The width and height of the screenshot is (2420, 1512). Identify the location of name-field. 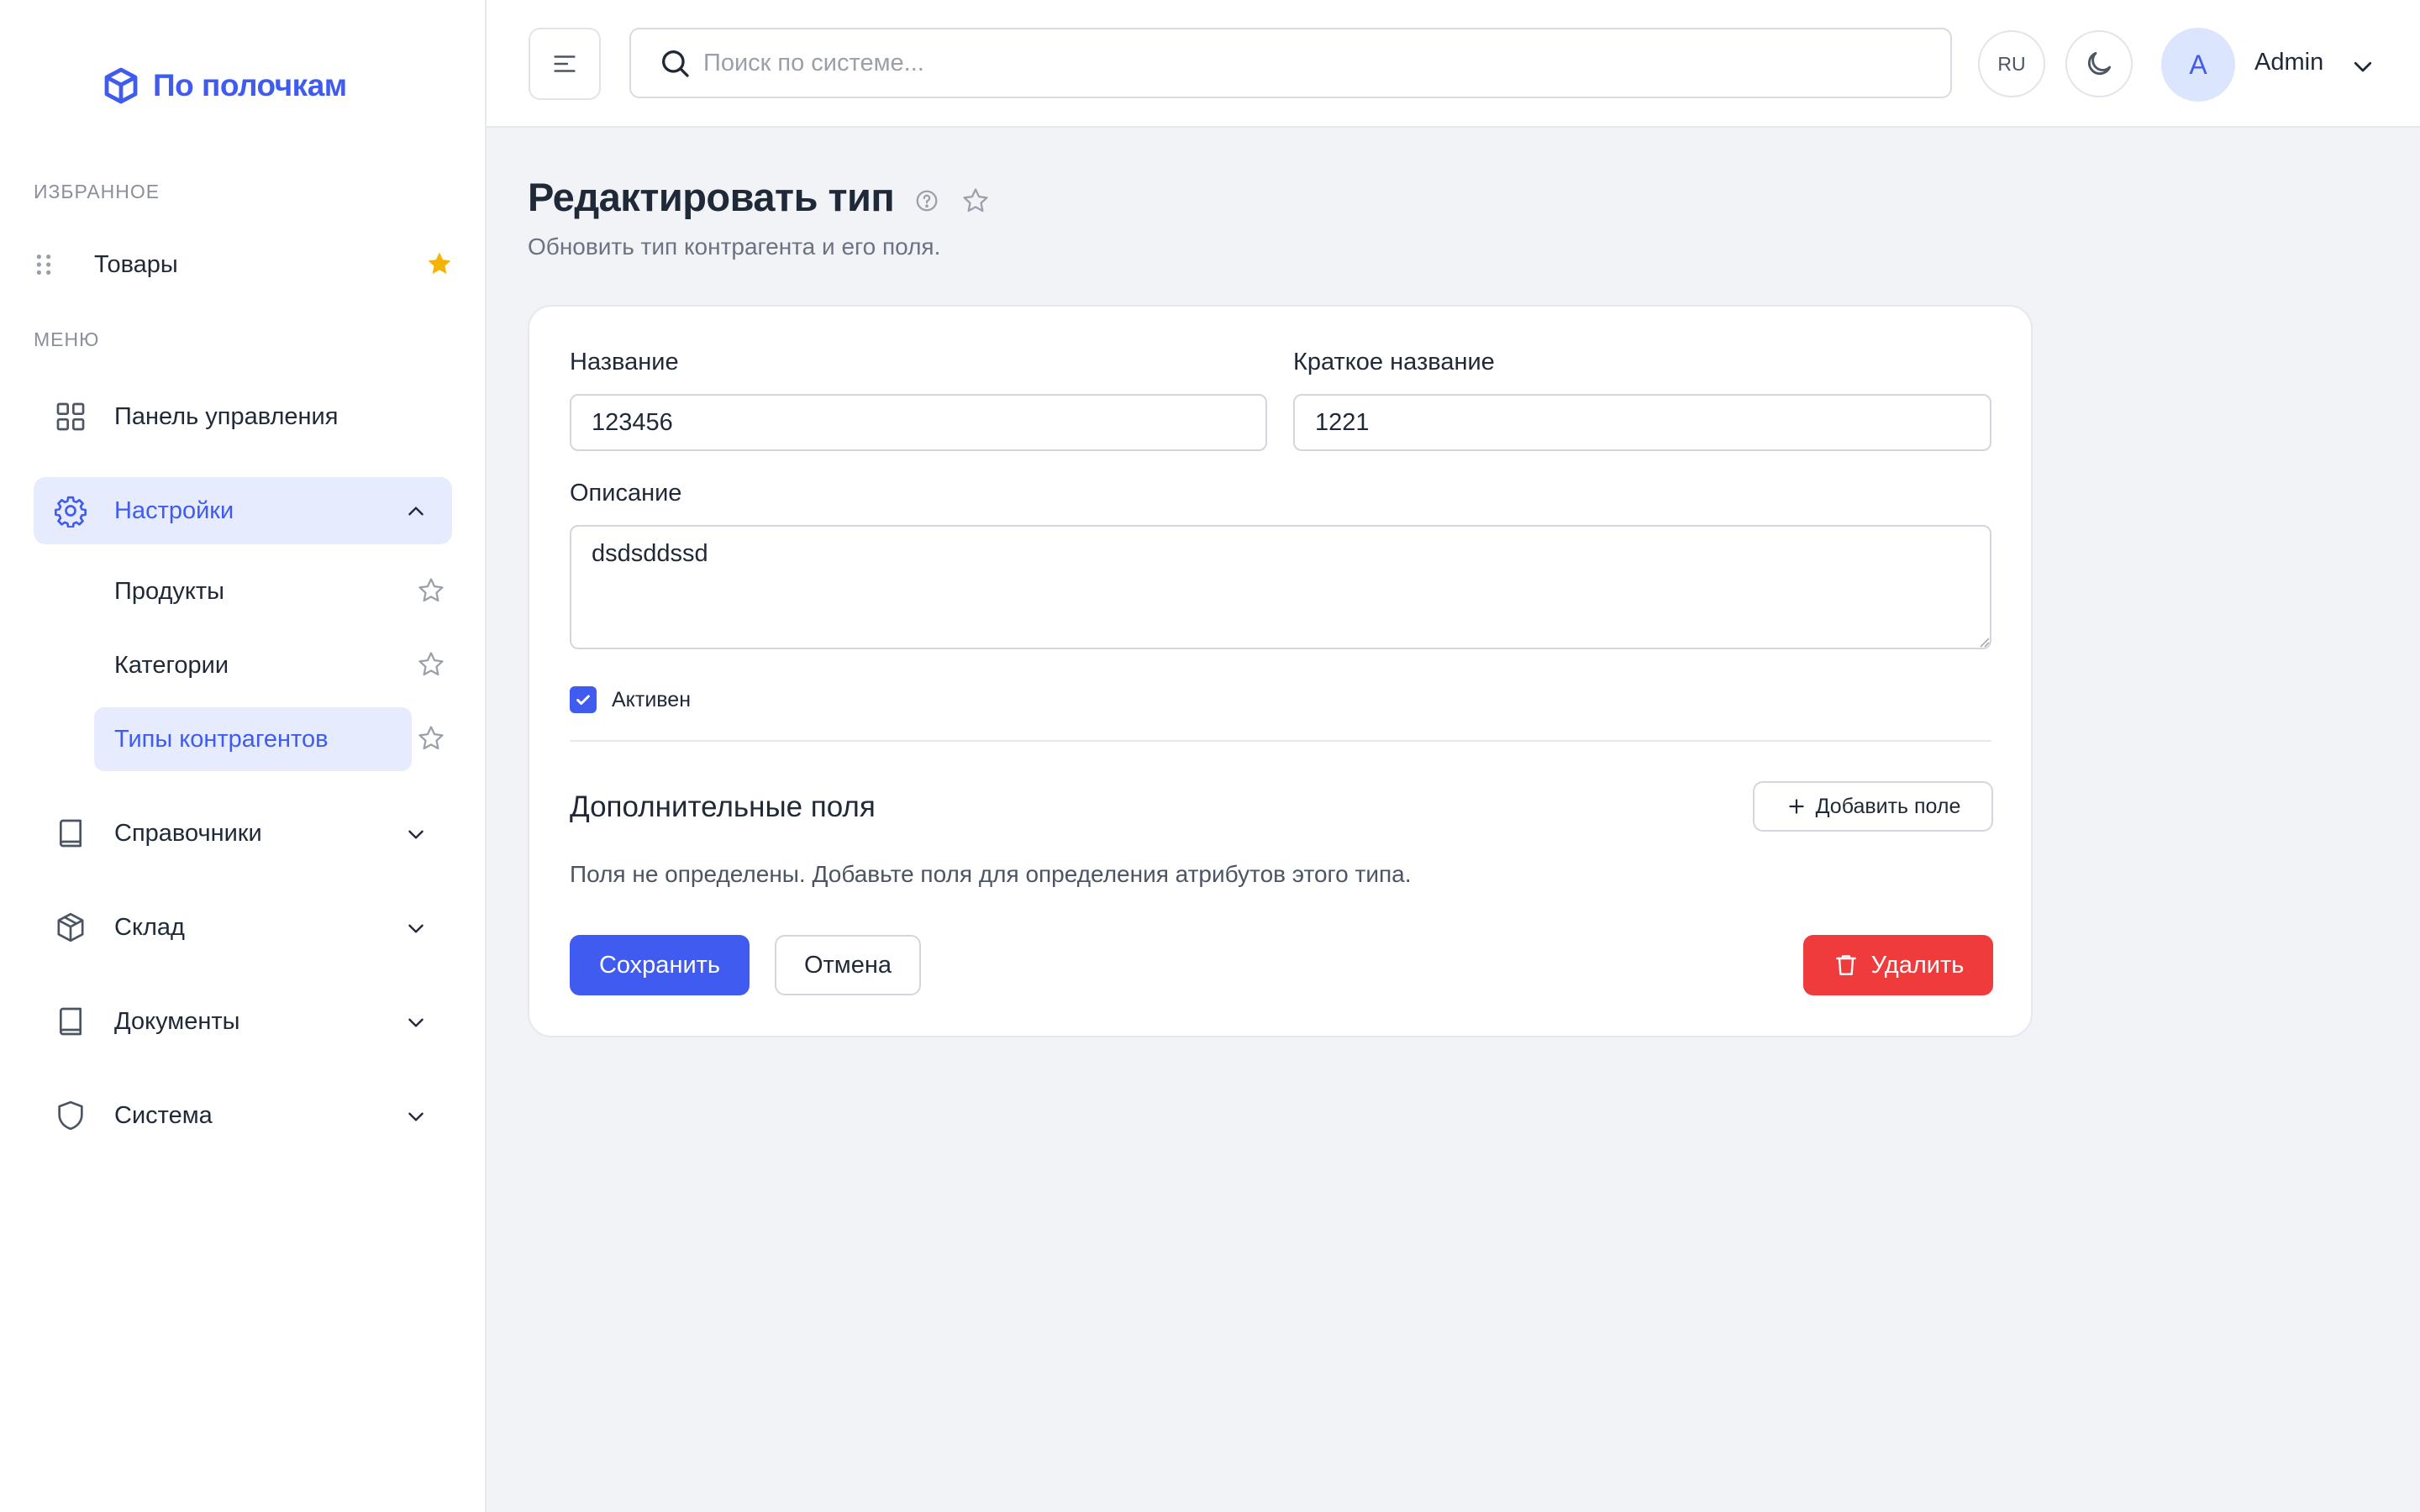
(918, 422).